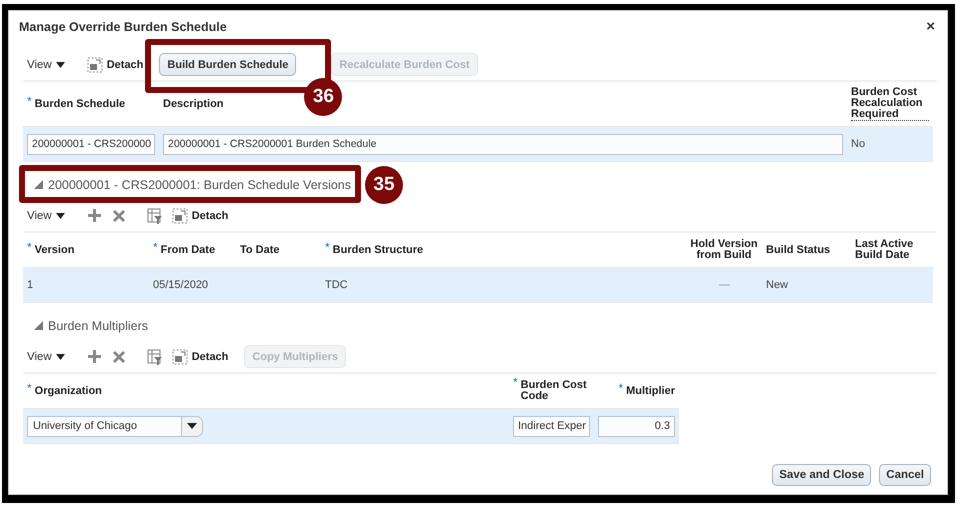 Image resolution: width=961 pixels, height=507 pixels. What do you see at coordinates (636, 426) in the screenshot?
I see `number-field: 0.3` at bounding box center [636, 426].